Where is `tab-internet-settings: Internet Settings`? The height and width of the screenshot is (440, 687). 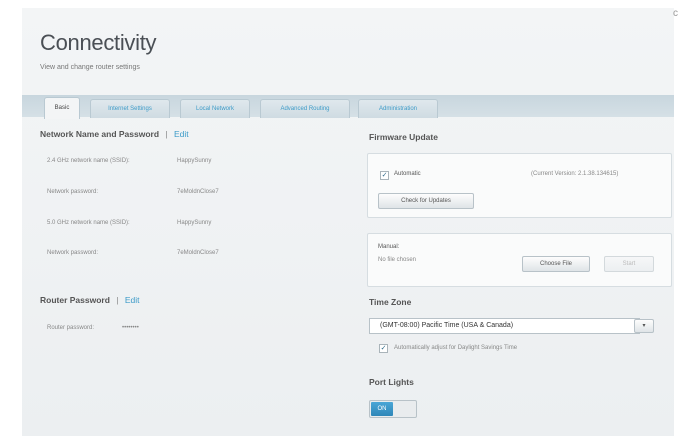
tab-internet-settings: Internet Settings is located at coordinates (130, 108).